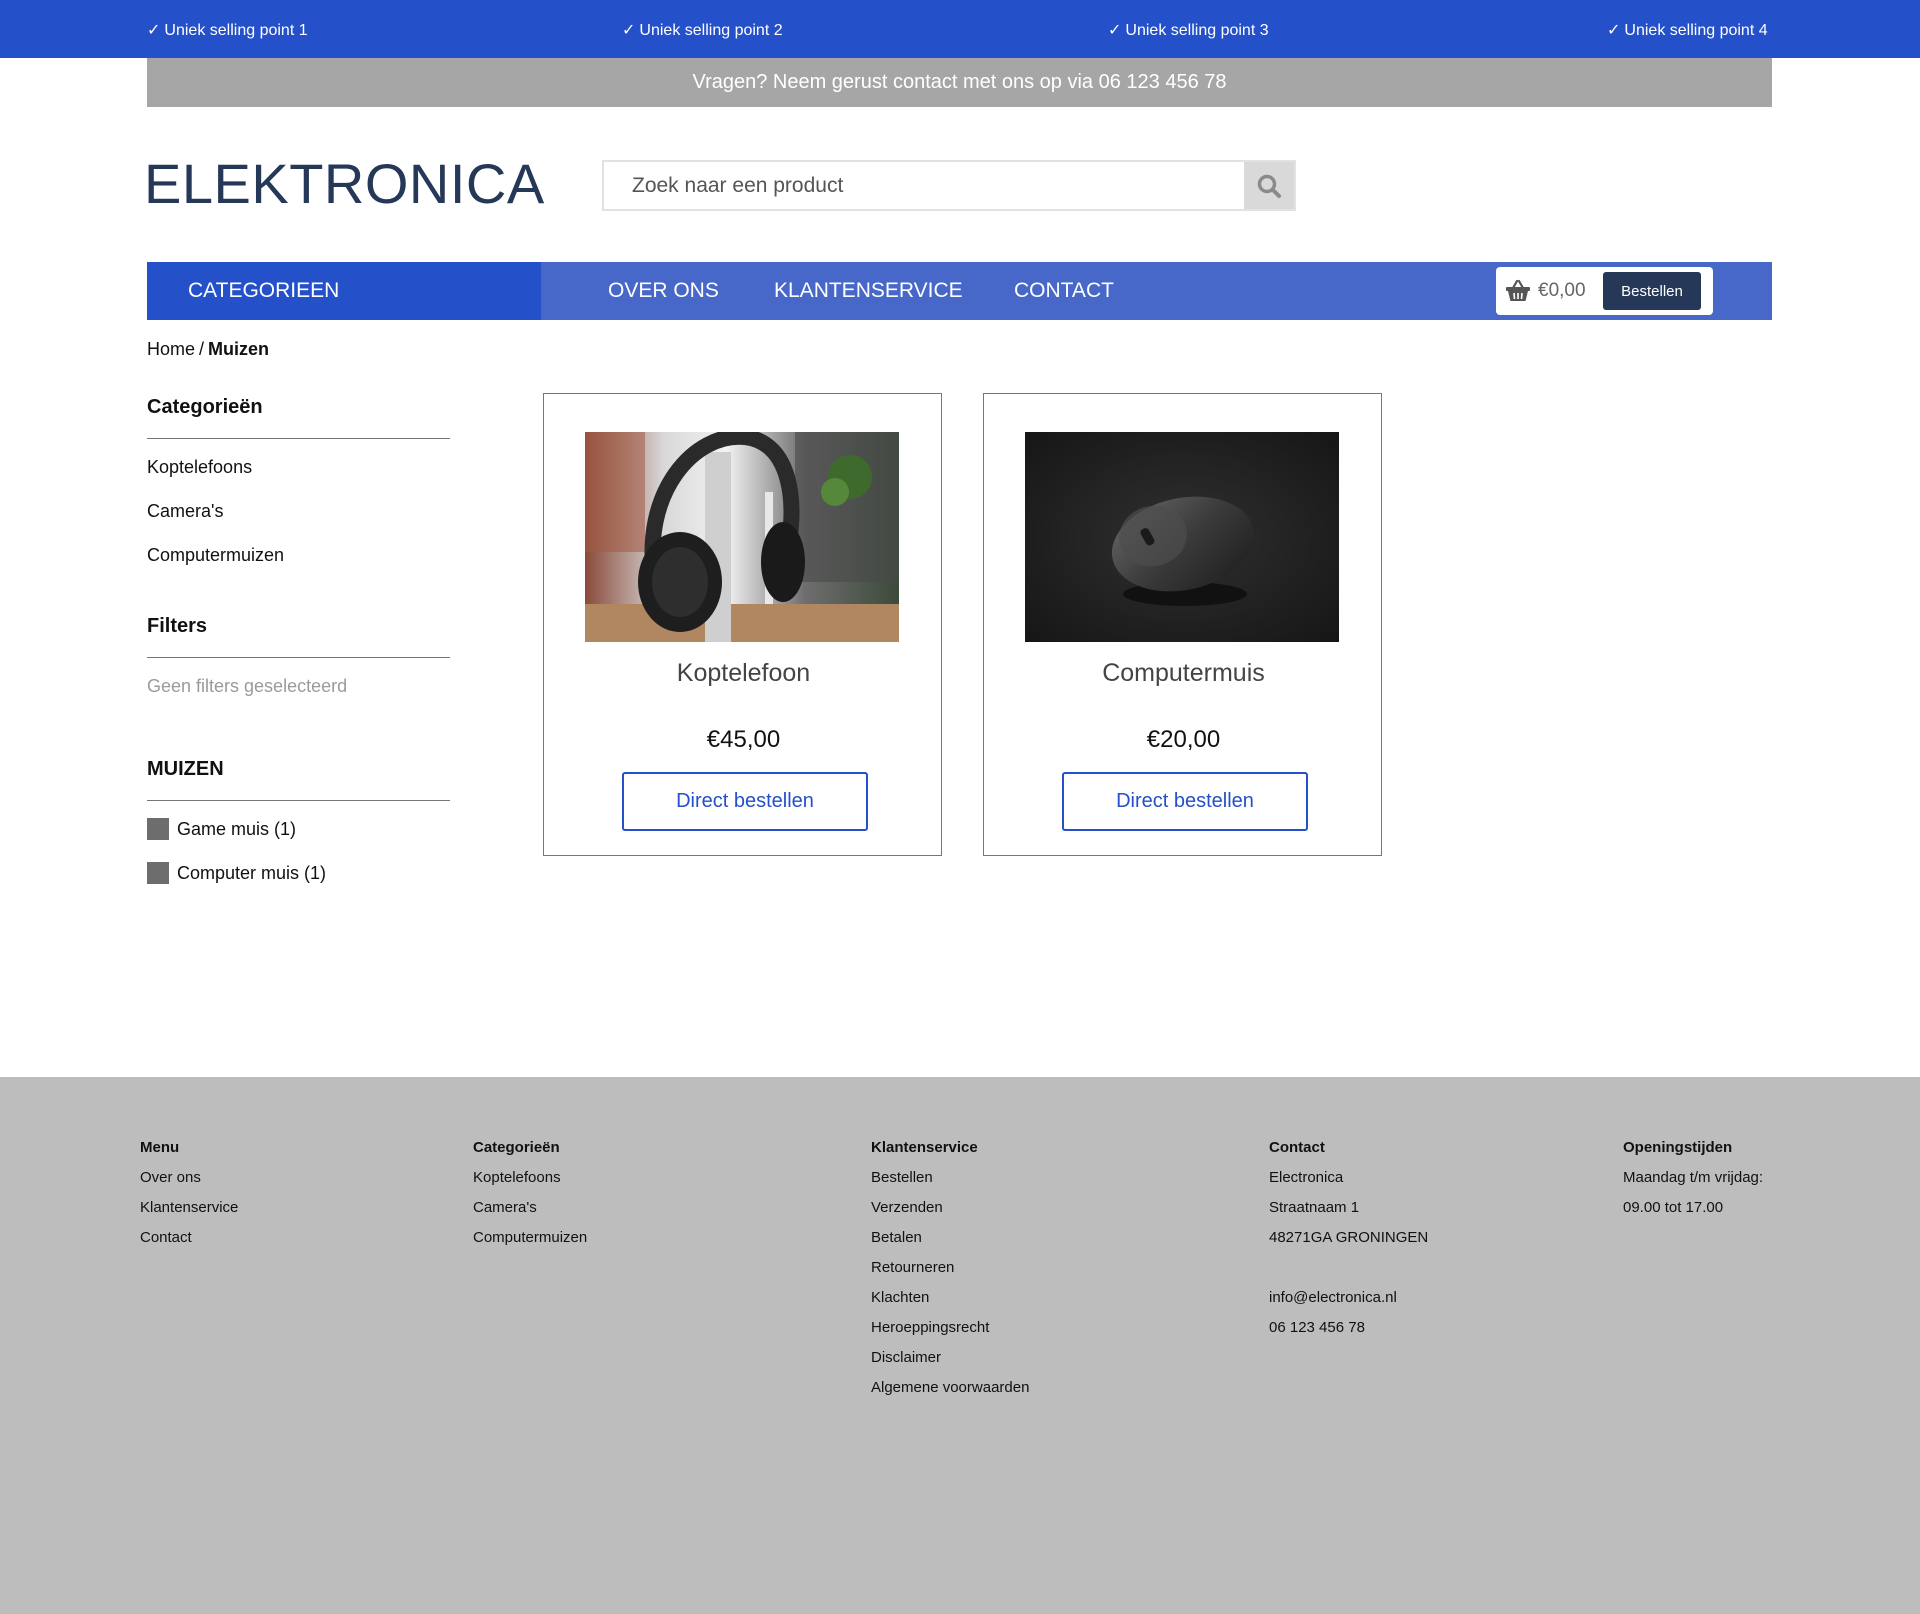 The height and width of the screenshot is (1614, 1920). I want to click on product-card: Computermuis €20,00 Direct bestellen, so click(1182, 624).